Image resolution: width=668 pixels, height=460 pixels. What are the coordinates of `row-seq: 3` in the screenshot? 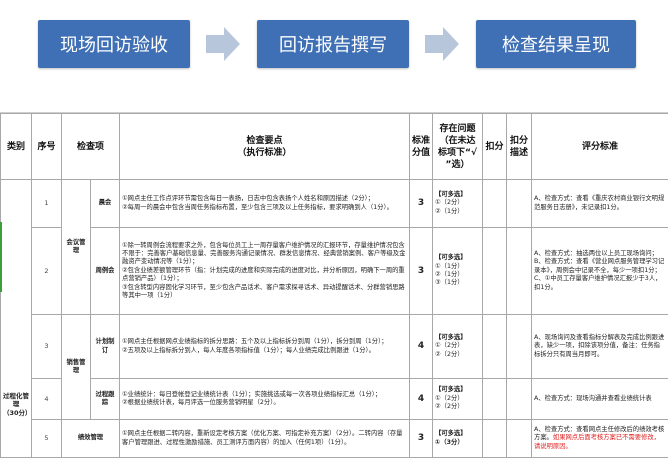 It's located at (47, 347).